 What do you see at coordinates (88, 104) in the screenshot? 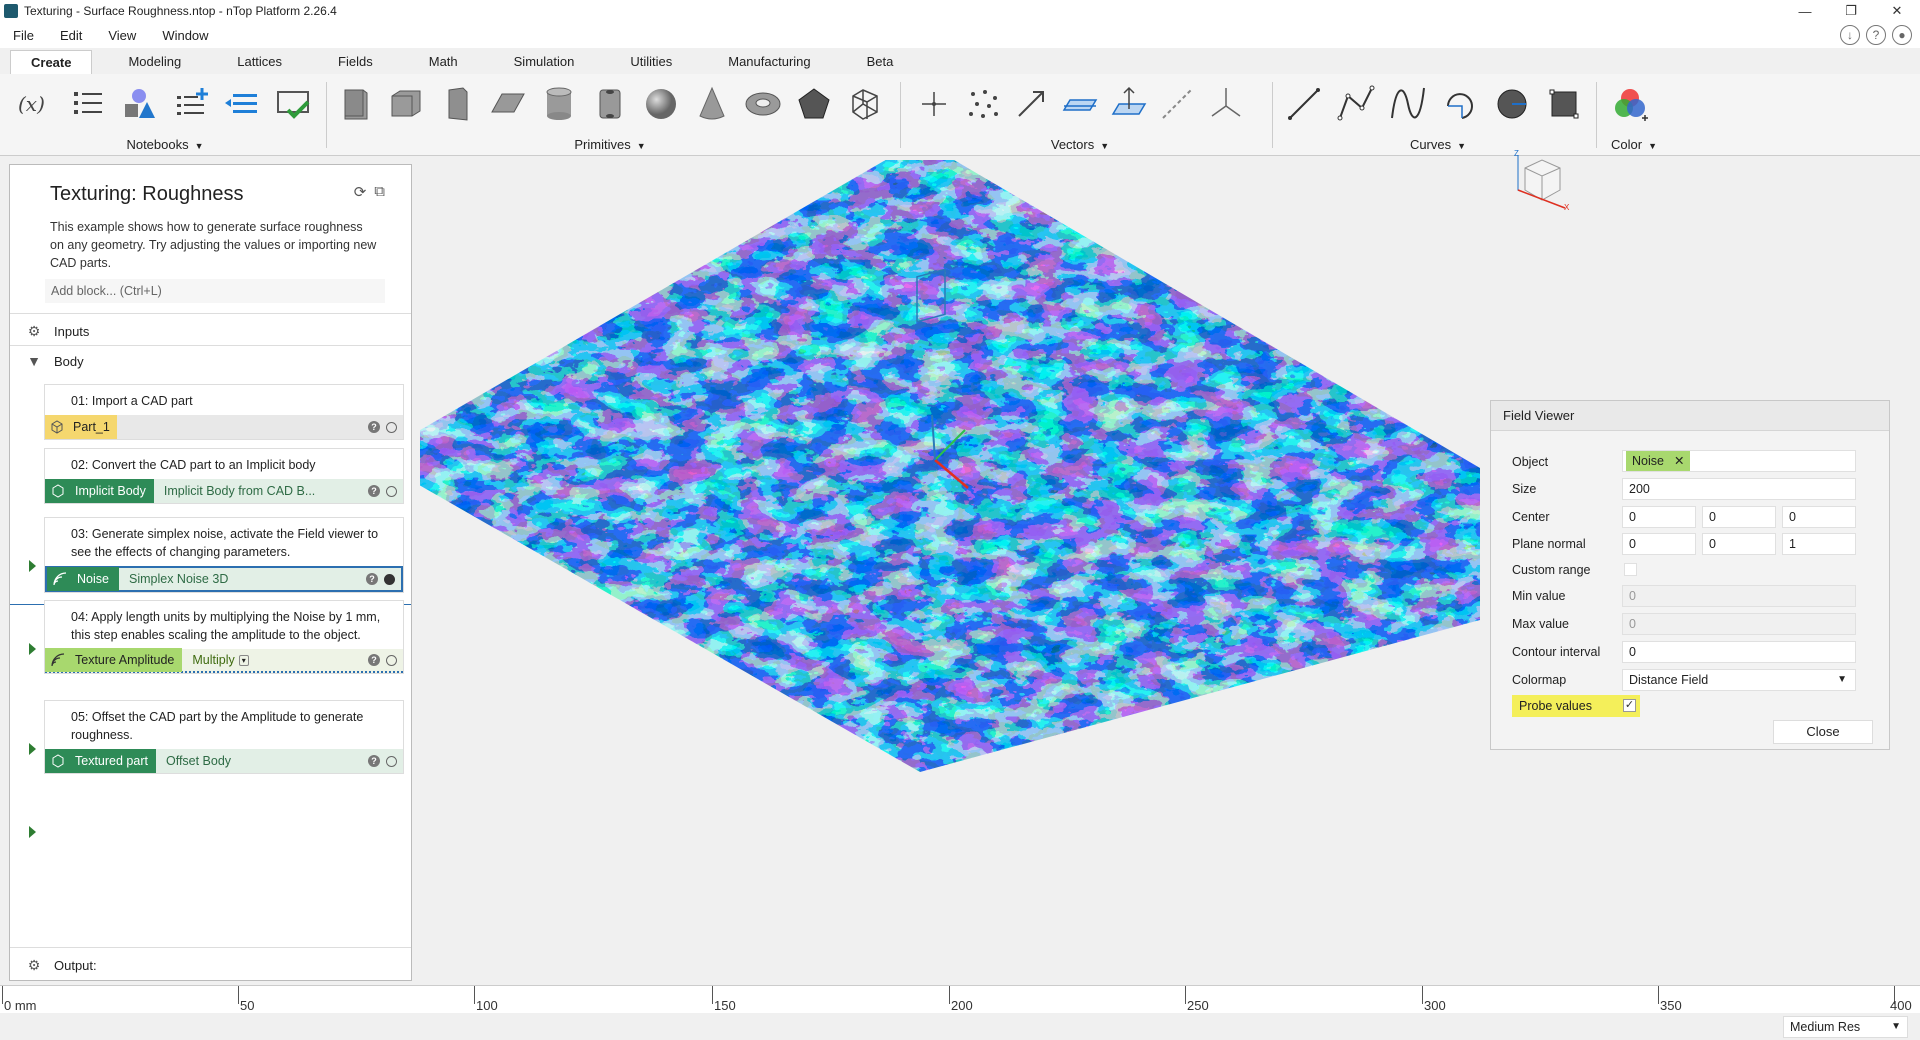
I see `list-icon` at bounding box center [88, 104].